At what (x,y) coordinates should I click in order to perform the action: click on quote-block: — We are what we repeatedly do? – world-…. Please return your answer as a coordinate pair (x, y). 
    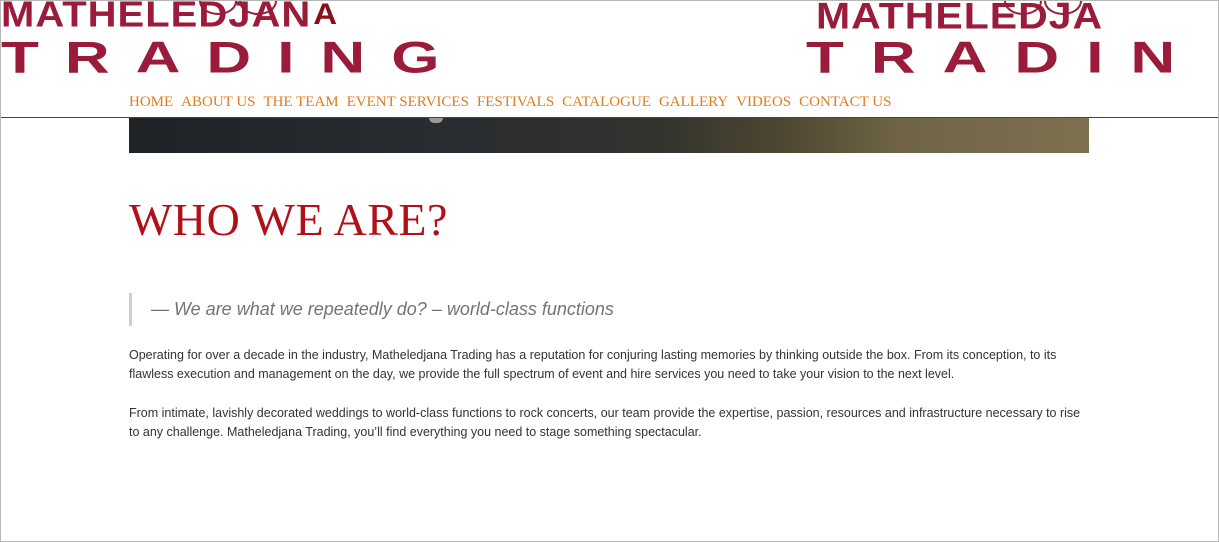
    Looking at the image, I should click on (371, 309).